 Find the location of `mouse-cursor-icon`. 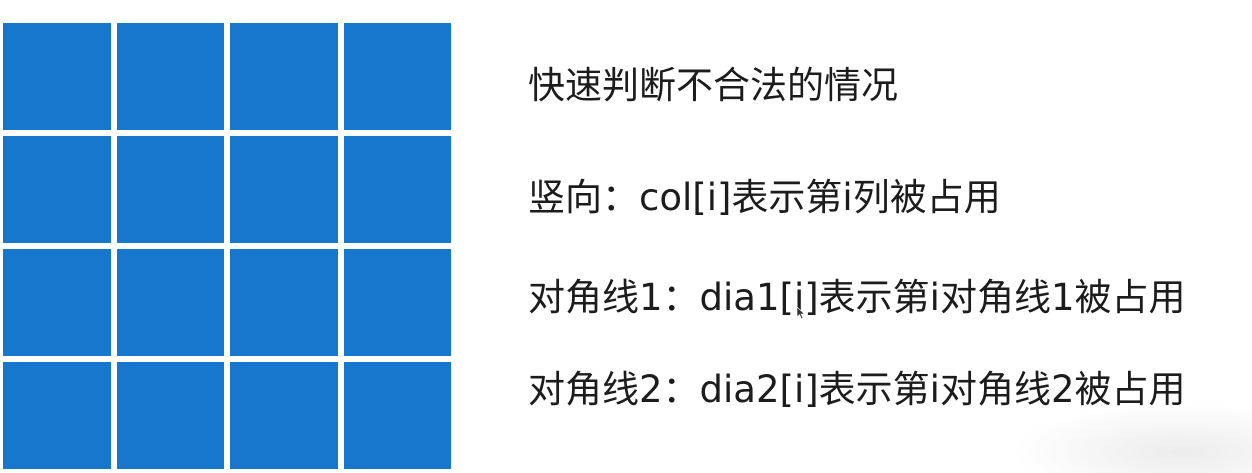

mouse-cursor-icon is located at coordinates (801, 313).